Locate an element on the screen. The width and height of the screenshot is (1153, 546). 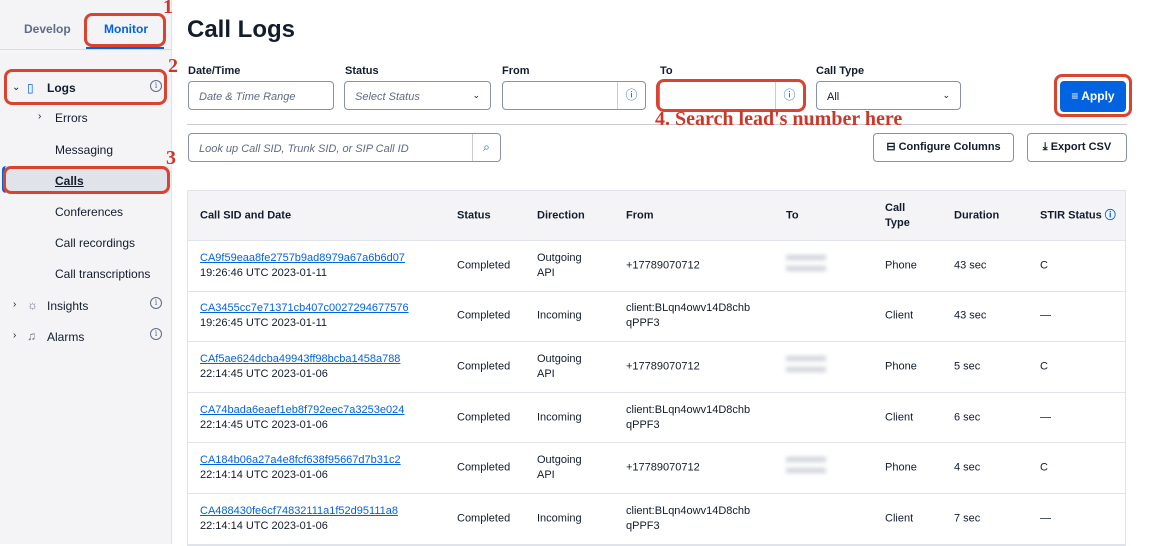
page-title: Call Logs is located at coordinates (241, 29).